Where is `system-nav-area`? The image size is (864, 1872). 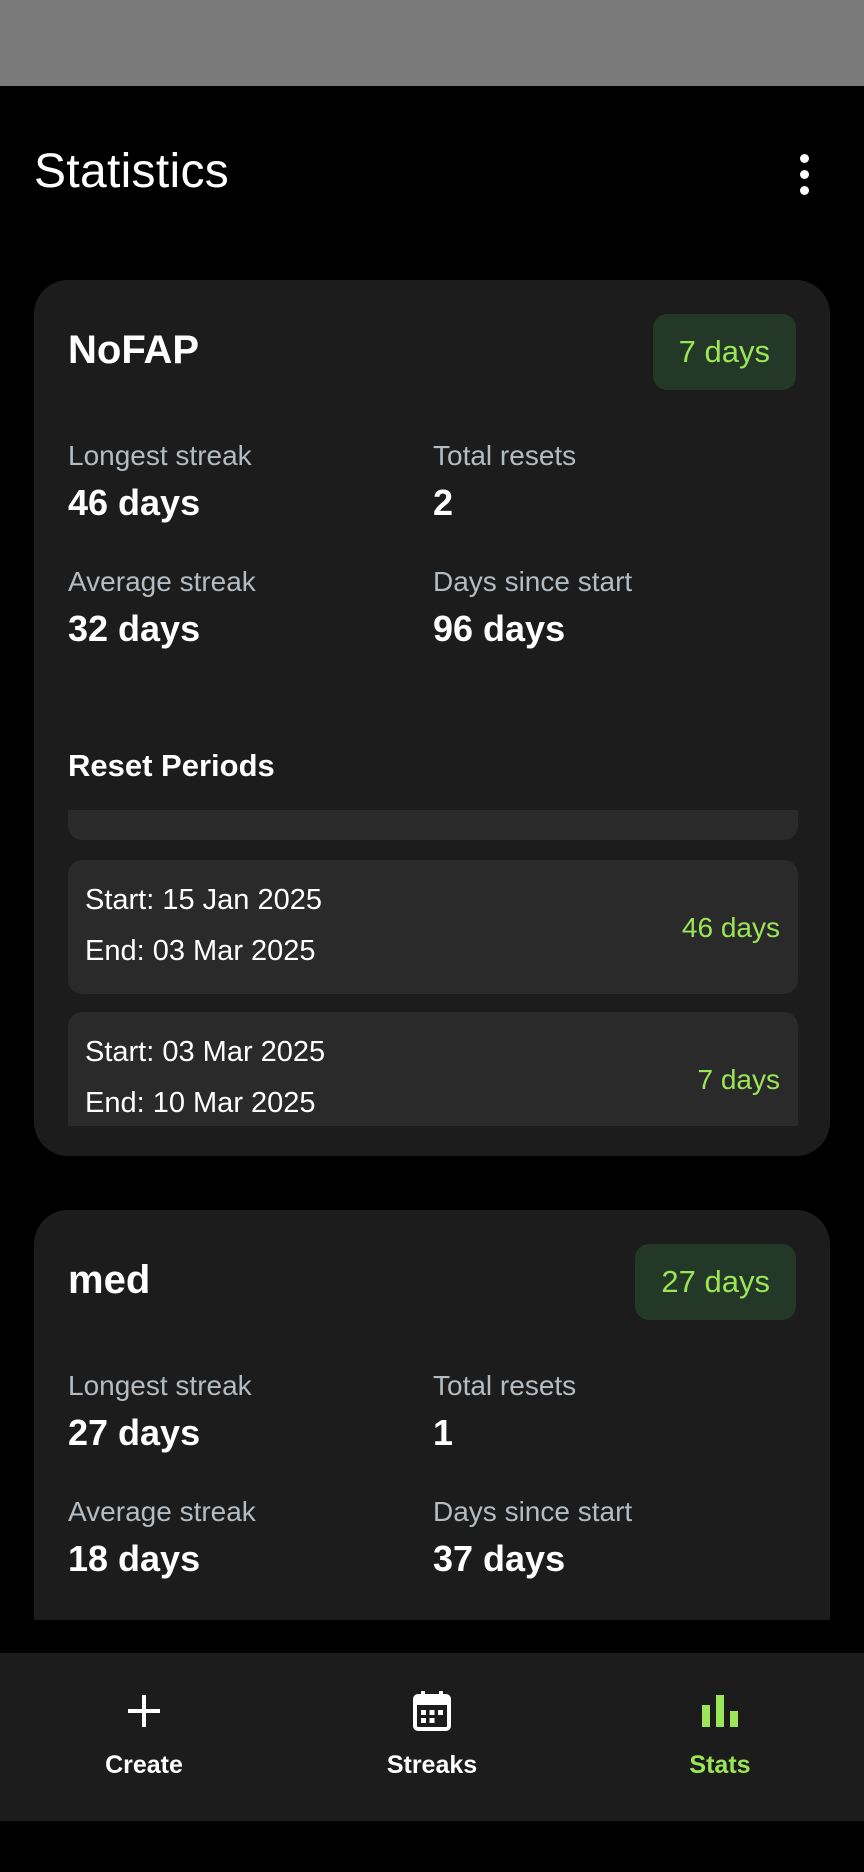 system-nav-area is located at coordinates (432, 1846).